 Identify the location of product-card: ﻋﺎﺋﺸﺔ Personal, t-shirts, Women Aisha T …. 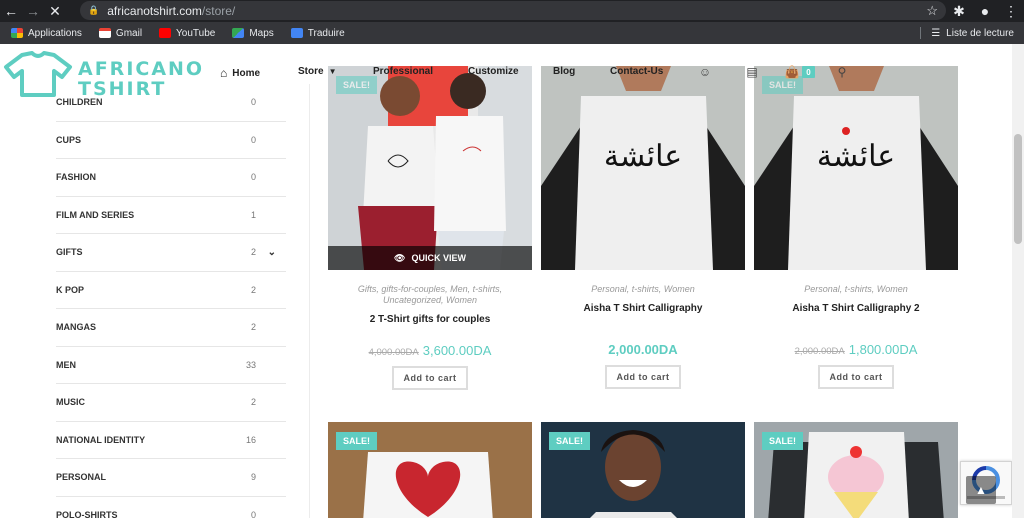
(643, 227).